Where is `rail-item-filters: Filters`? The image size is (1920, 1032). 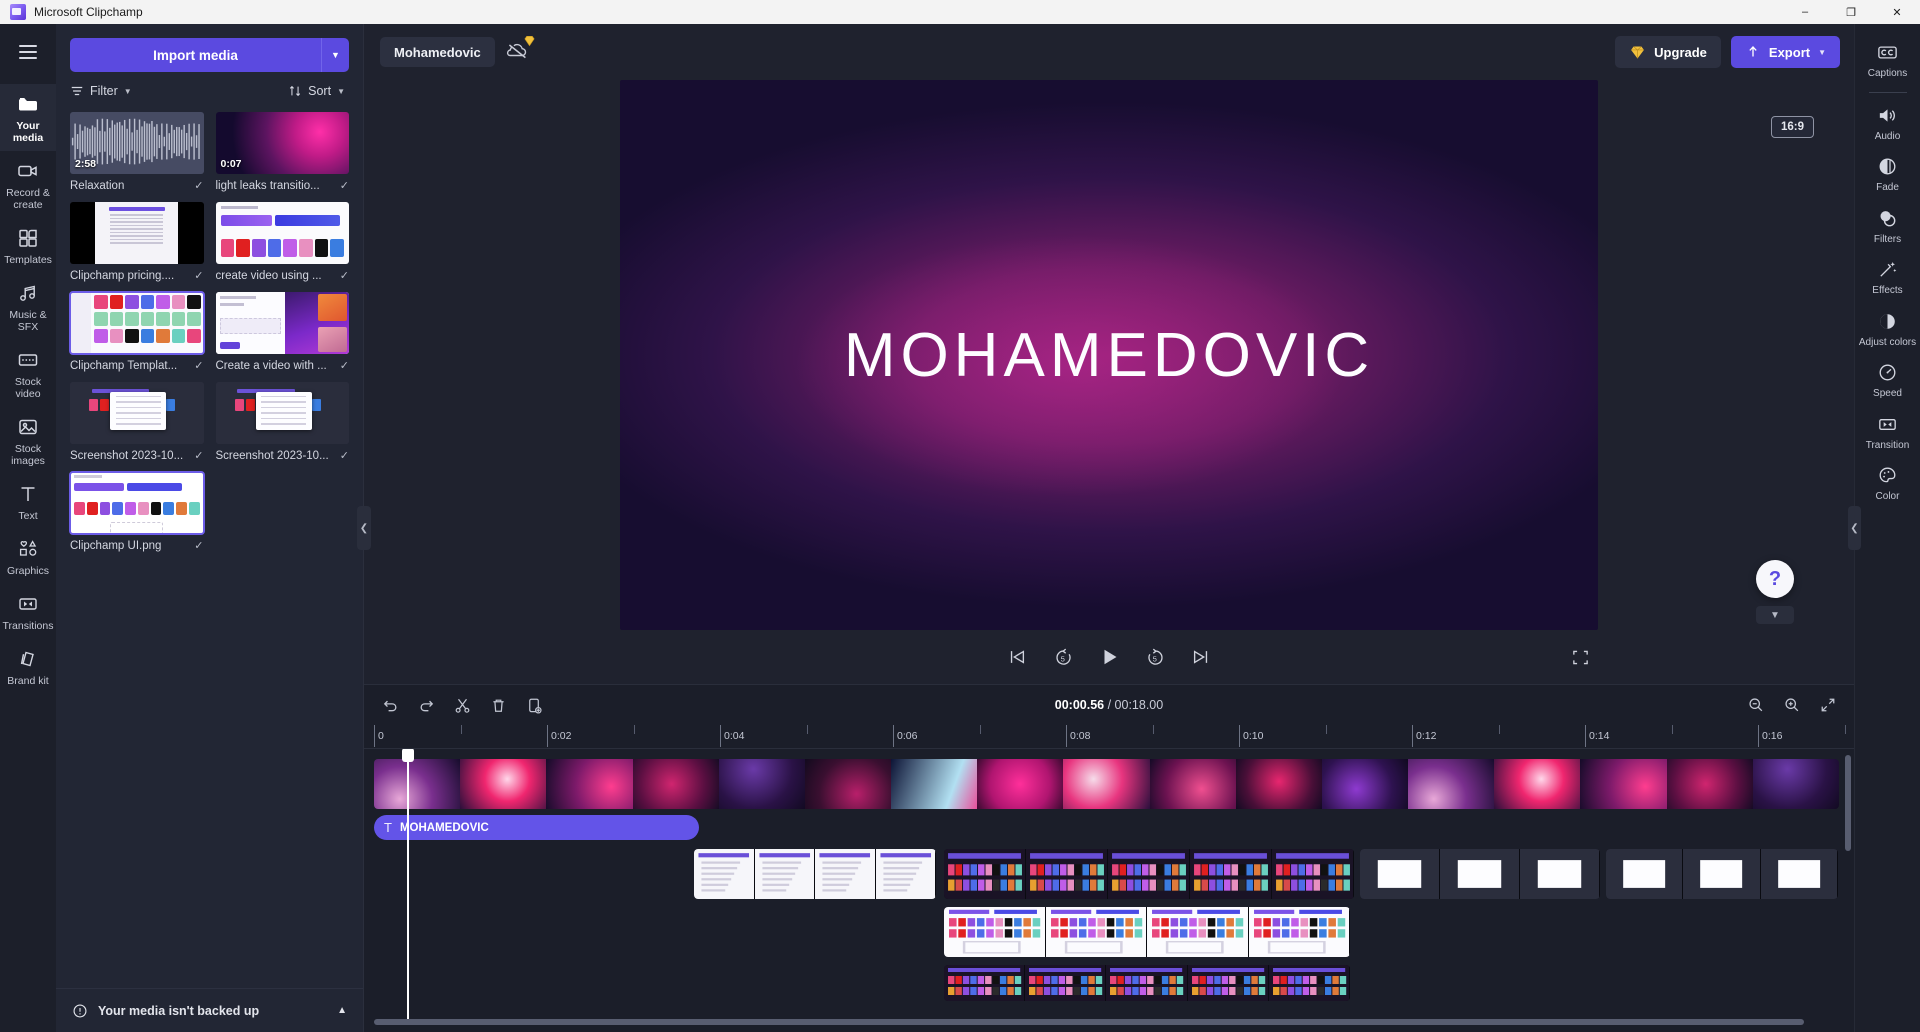
rail-item-filters: Filters is located at coordinates (1887, 226).